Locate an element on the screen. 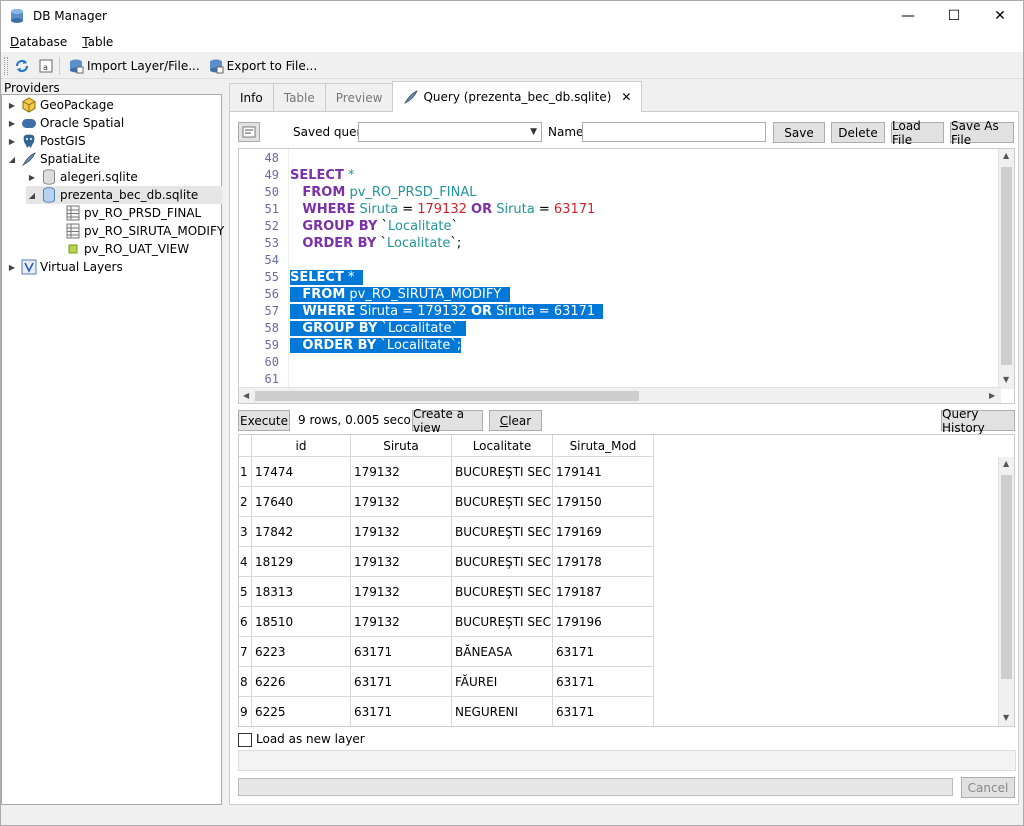  row-number: 5 is located at coordinates (245, 592).